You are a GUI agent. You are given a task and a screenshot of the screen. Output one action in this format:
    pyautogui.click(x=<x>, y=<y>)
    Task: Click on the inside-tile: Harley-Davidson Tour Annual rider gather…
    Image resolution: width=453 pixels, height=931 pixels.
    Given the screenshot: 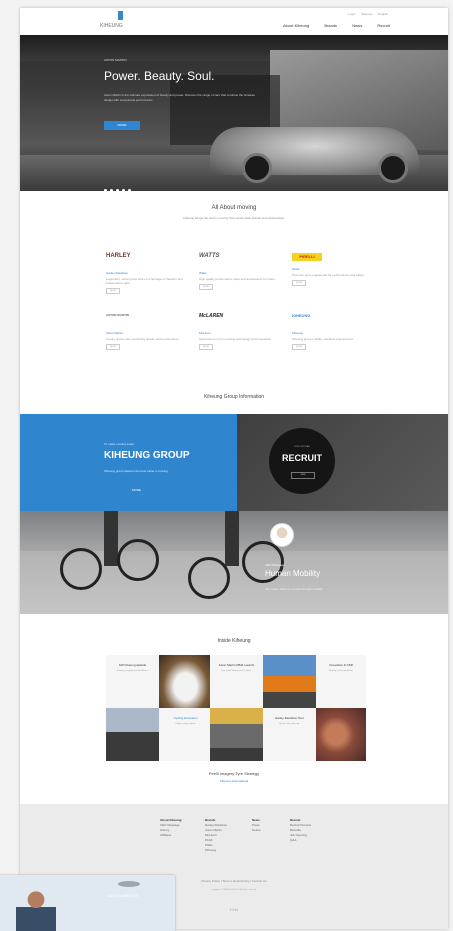 What is the action you would take?
    pyautogui.click(x=289, y=734)
    